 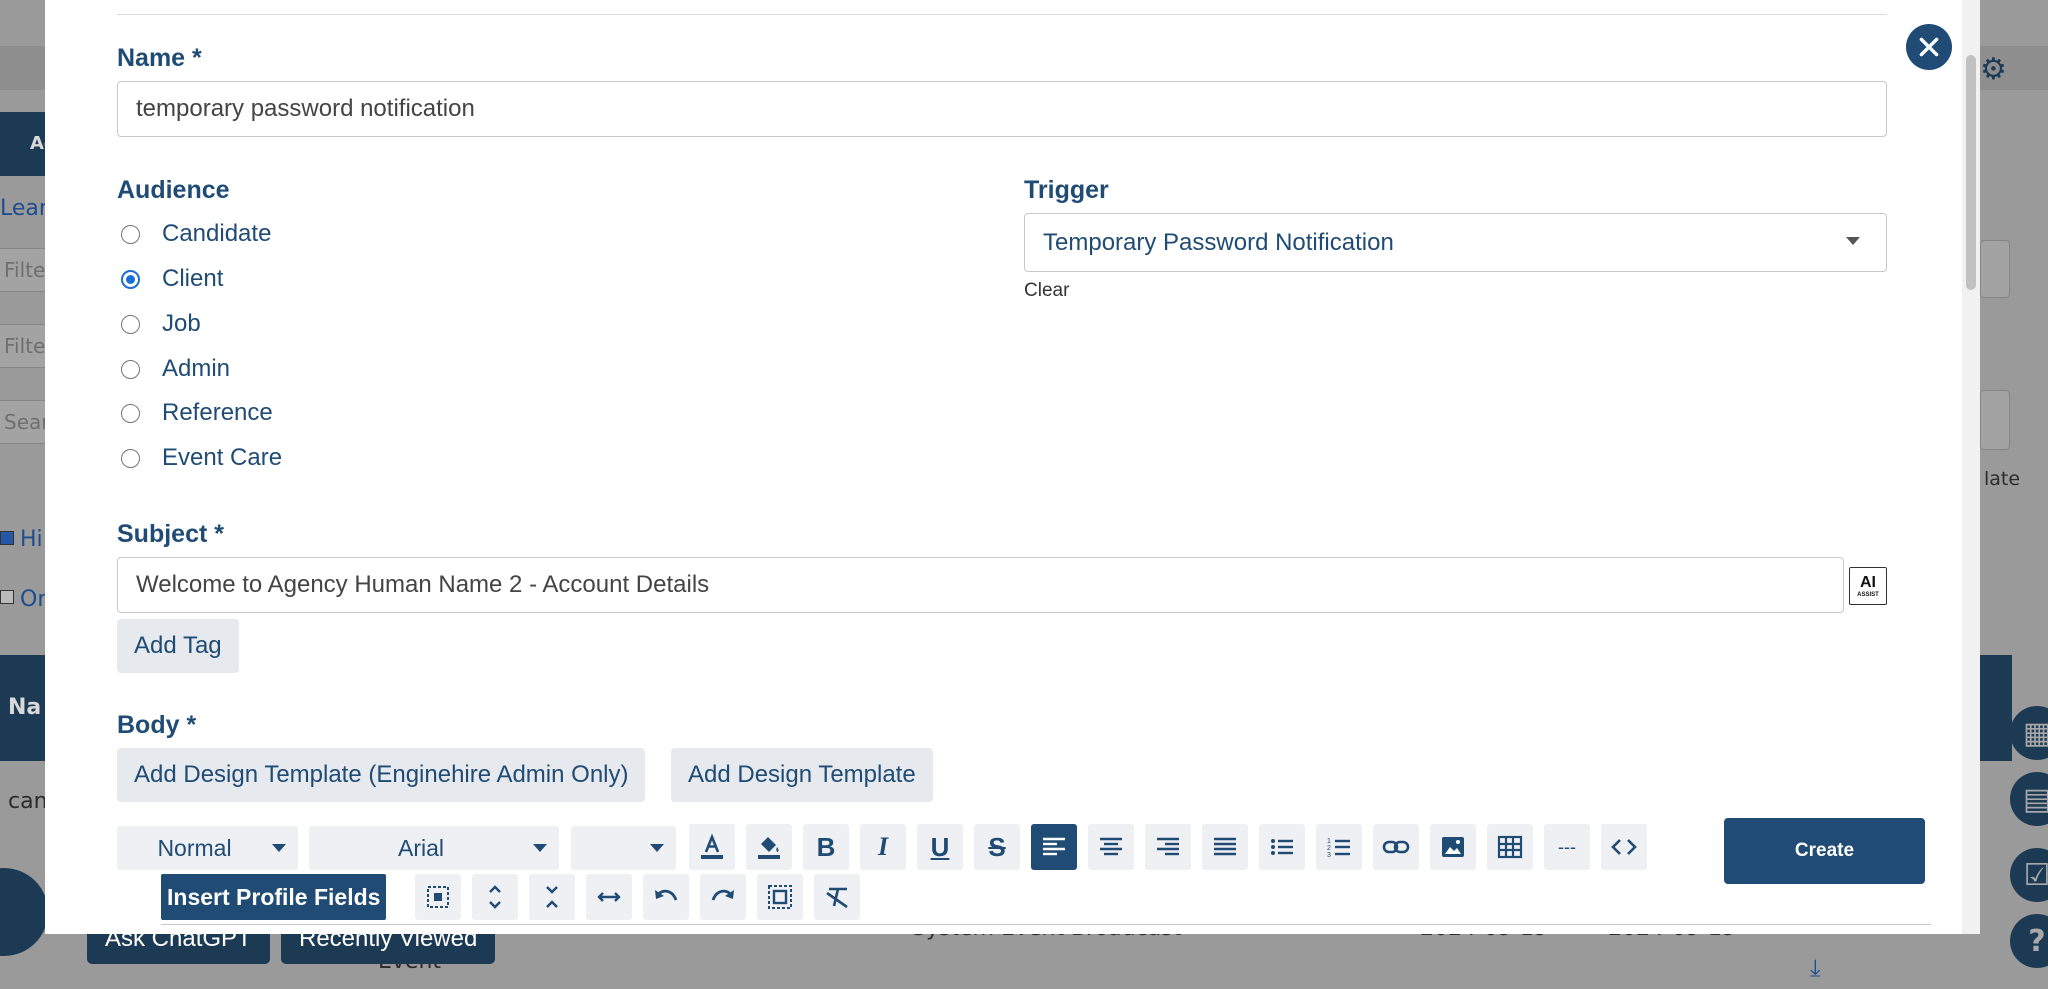 I want to click on settings-gear-icon: ⚙, so click(x=1993, y=69).